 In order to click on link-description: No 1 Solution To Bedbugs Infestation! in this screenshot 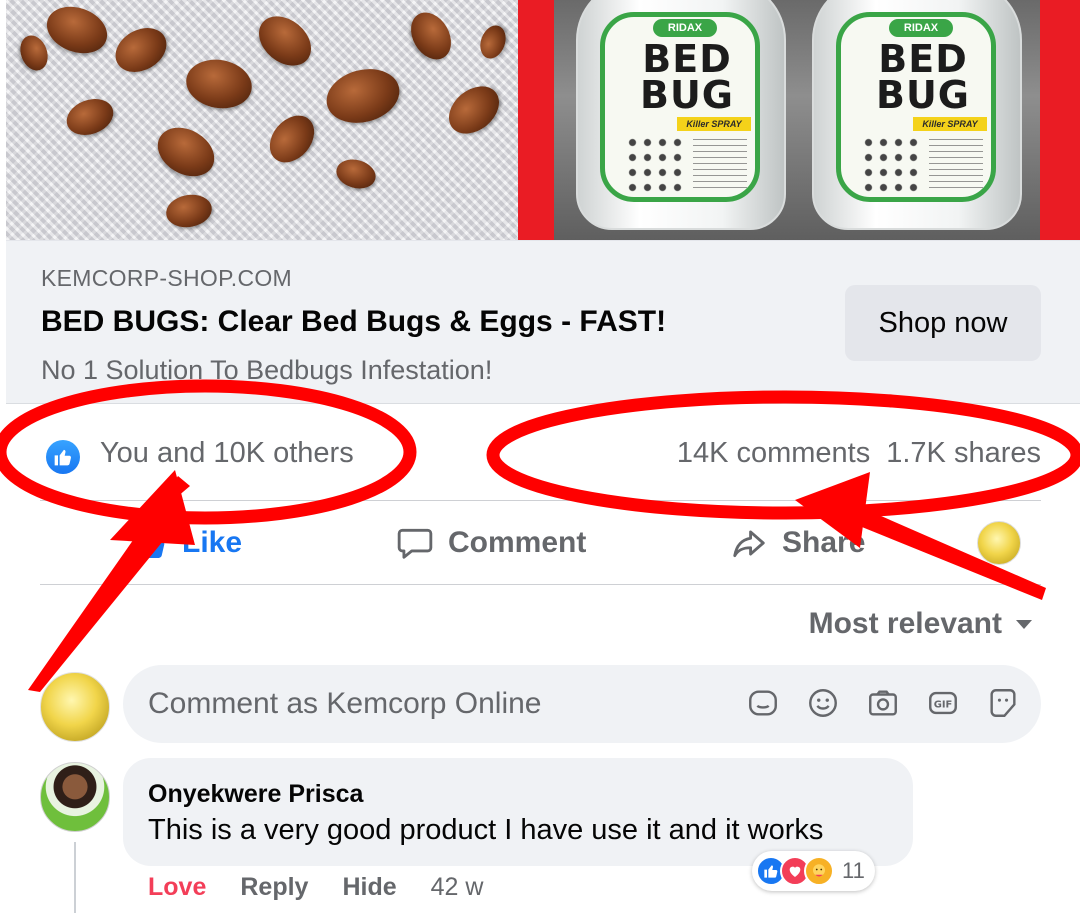, I will do `click(267, 370)`.